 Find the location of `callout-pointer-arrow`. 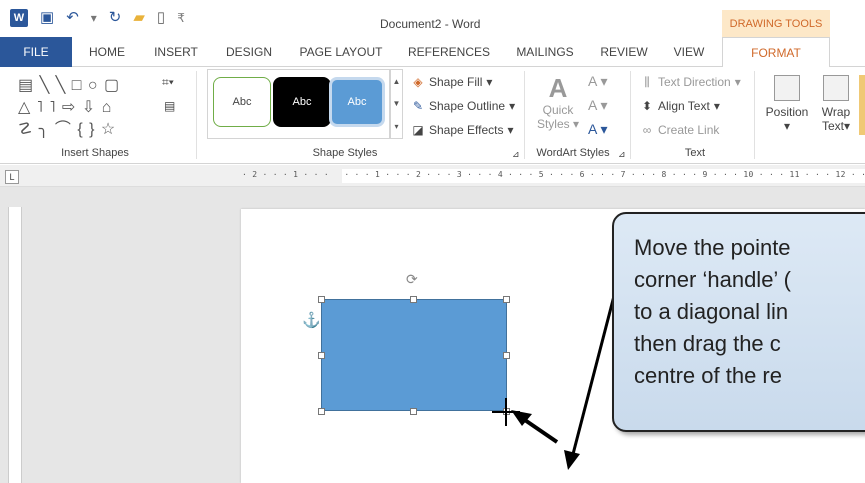

callout-pointer-arrow is located at coordinates (590, 382).